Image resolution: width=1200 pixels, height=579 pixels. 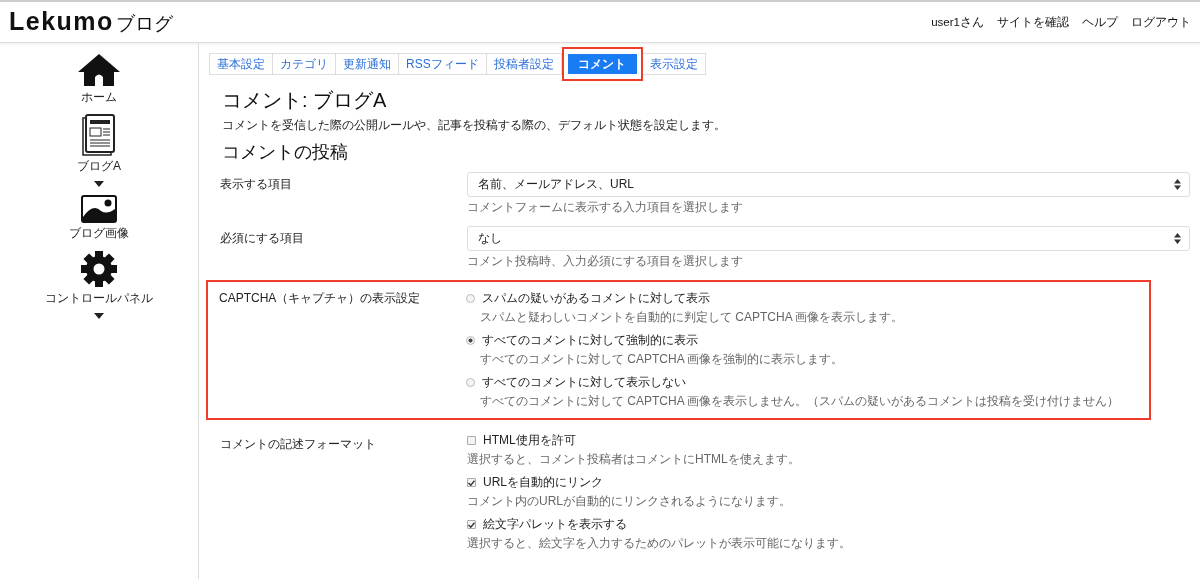 What do you see at coordinates (659, 543) in the screenshot?
I see `help-text: 選択すると、絵文字を入力するためのパレットが表示可能になります。` at bounding box center [659, 543].